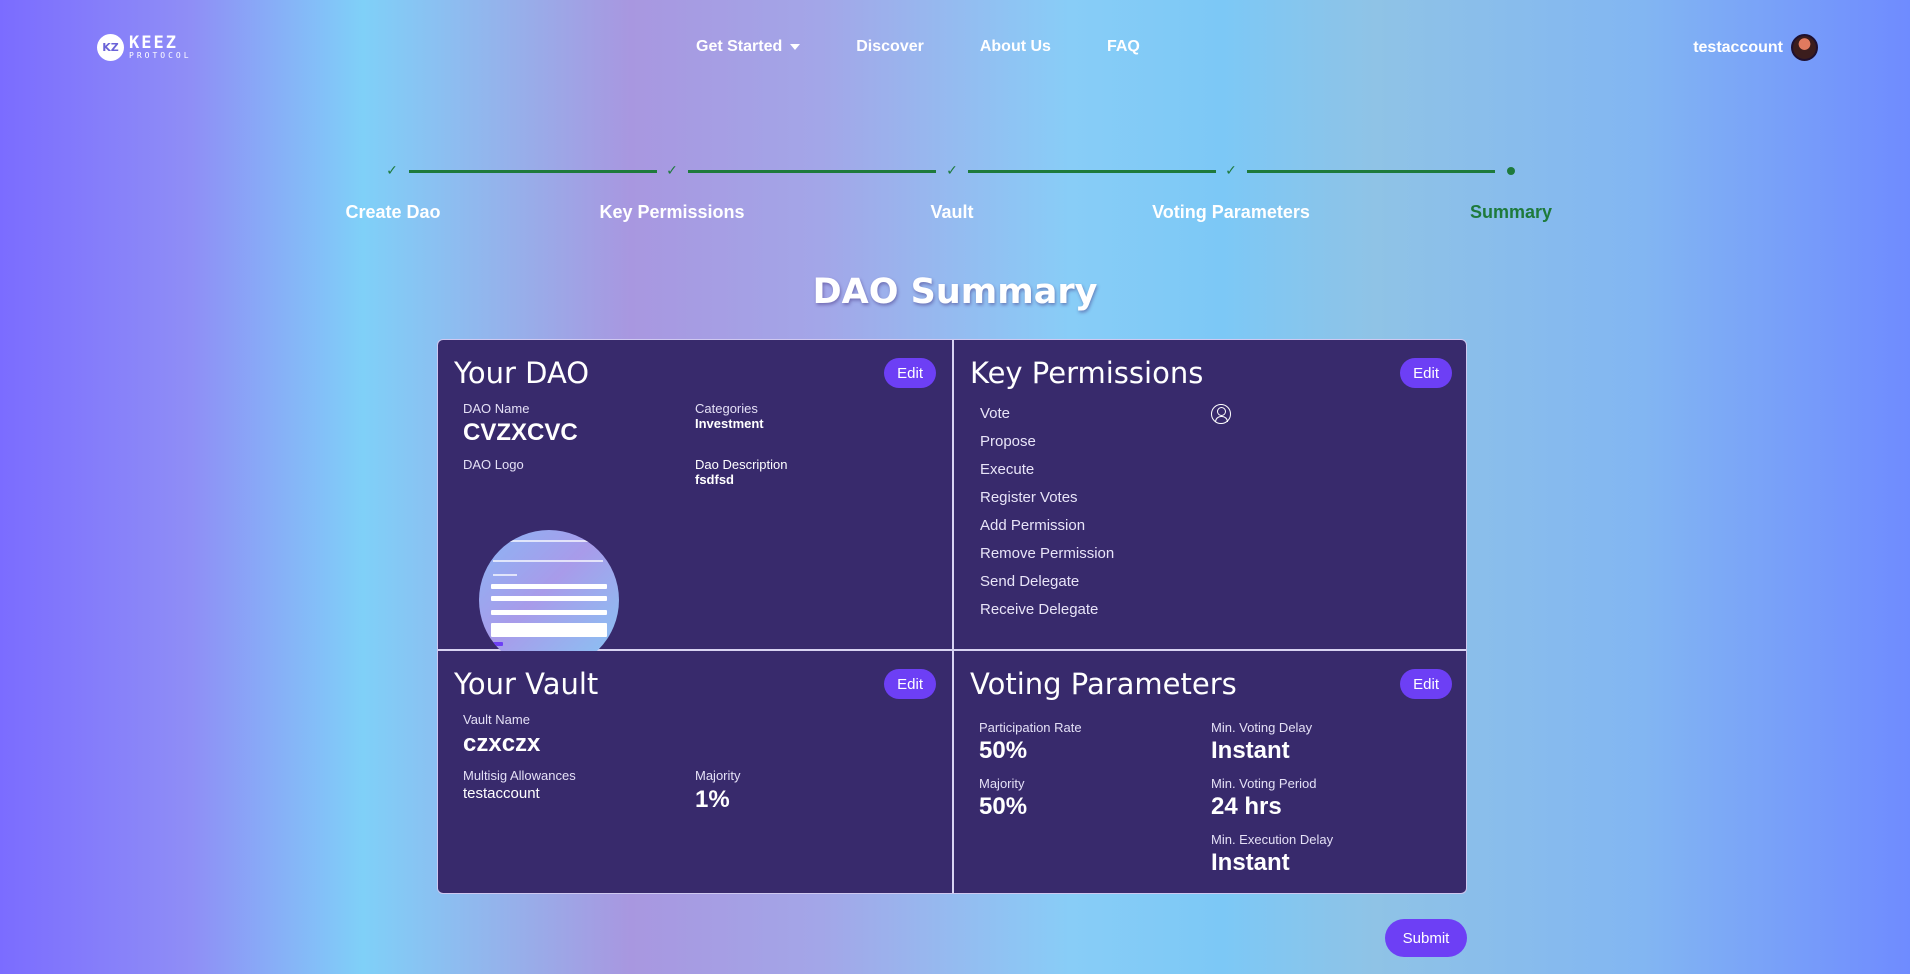  Describe the element at coordinates (1426, 684) in the screenshot. I see `edit-voting-button: Edit` at that location.